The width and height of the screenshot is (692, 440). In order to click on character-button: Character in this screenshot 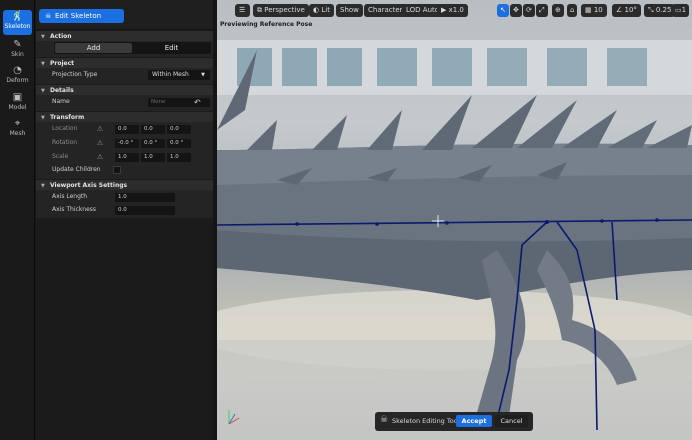, I will do `click(385, 10)`.